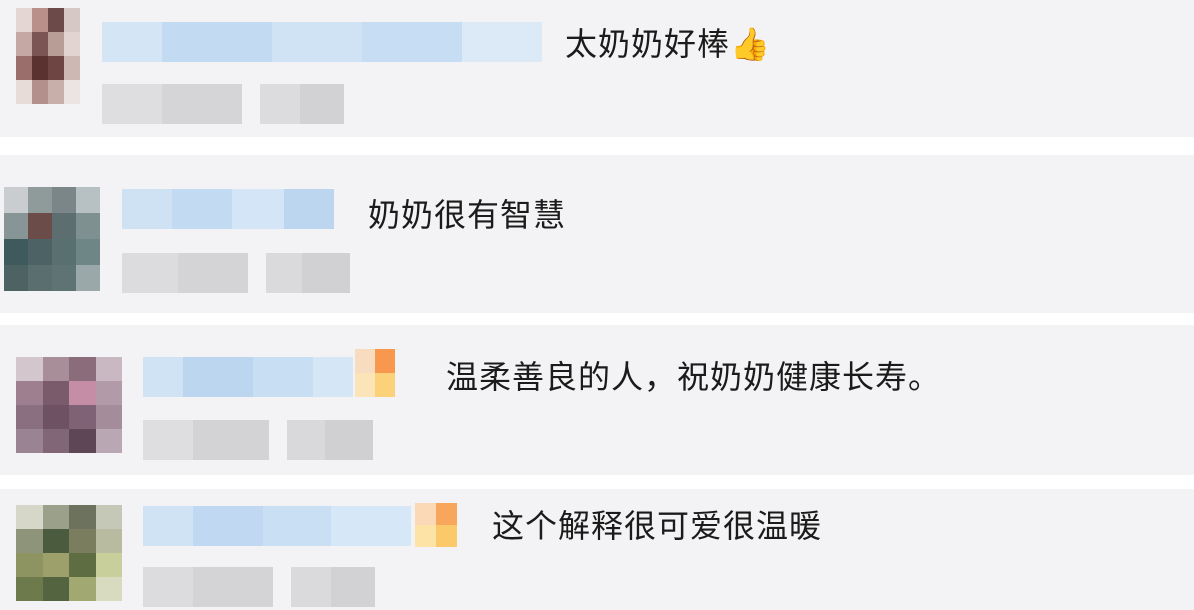 The height and width of the screenshot is (610, 1194). What do you see at coordinates (668, 44) in the screenshot?
I see `comment-text: 太奶奶好棒👍` at bounding box center [668, 44].